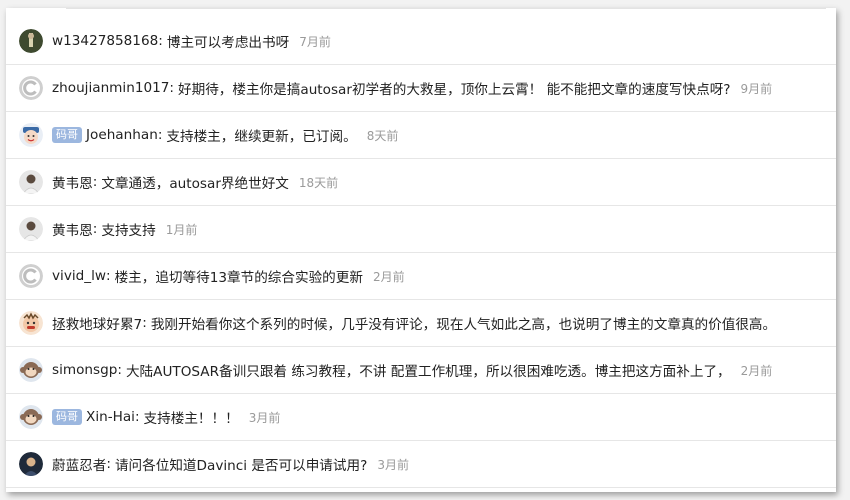  Describe the element at coordinates (79, 464) in the screenshot. I see `comment-username: 蔚蓝忍者` at that location.